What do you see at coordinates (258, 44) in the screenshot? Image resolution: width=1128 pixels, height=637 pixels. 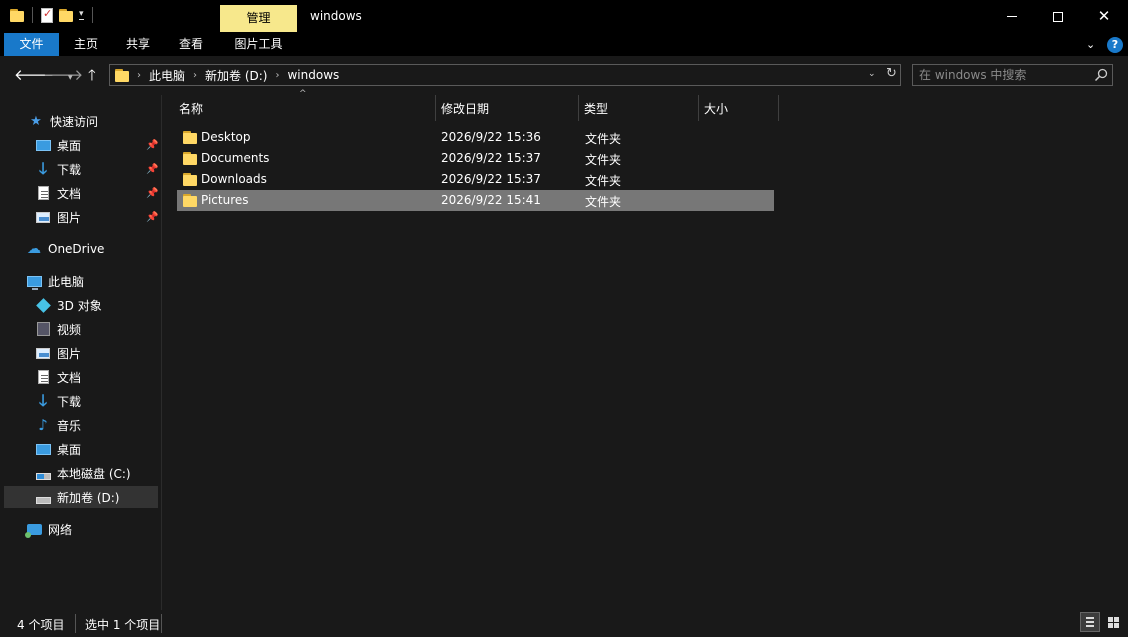 I see `tab-picture-tools: 图片工具` at bounding box center [258, 44].